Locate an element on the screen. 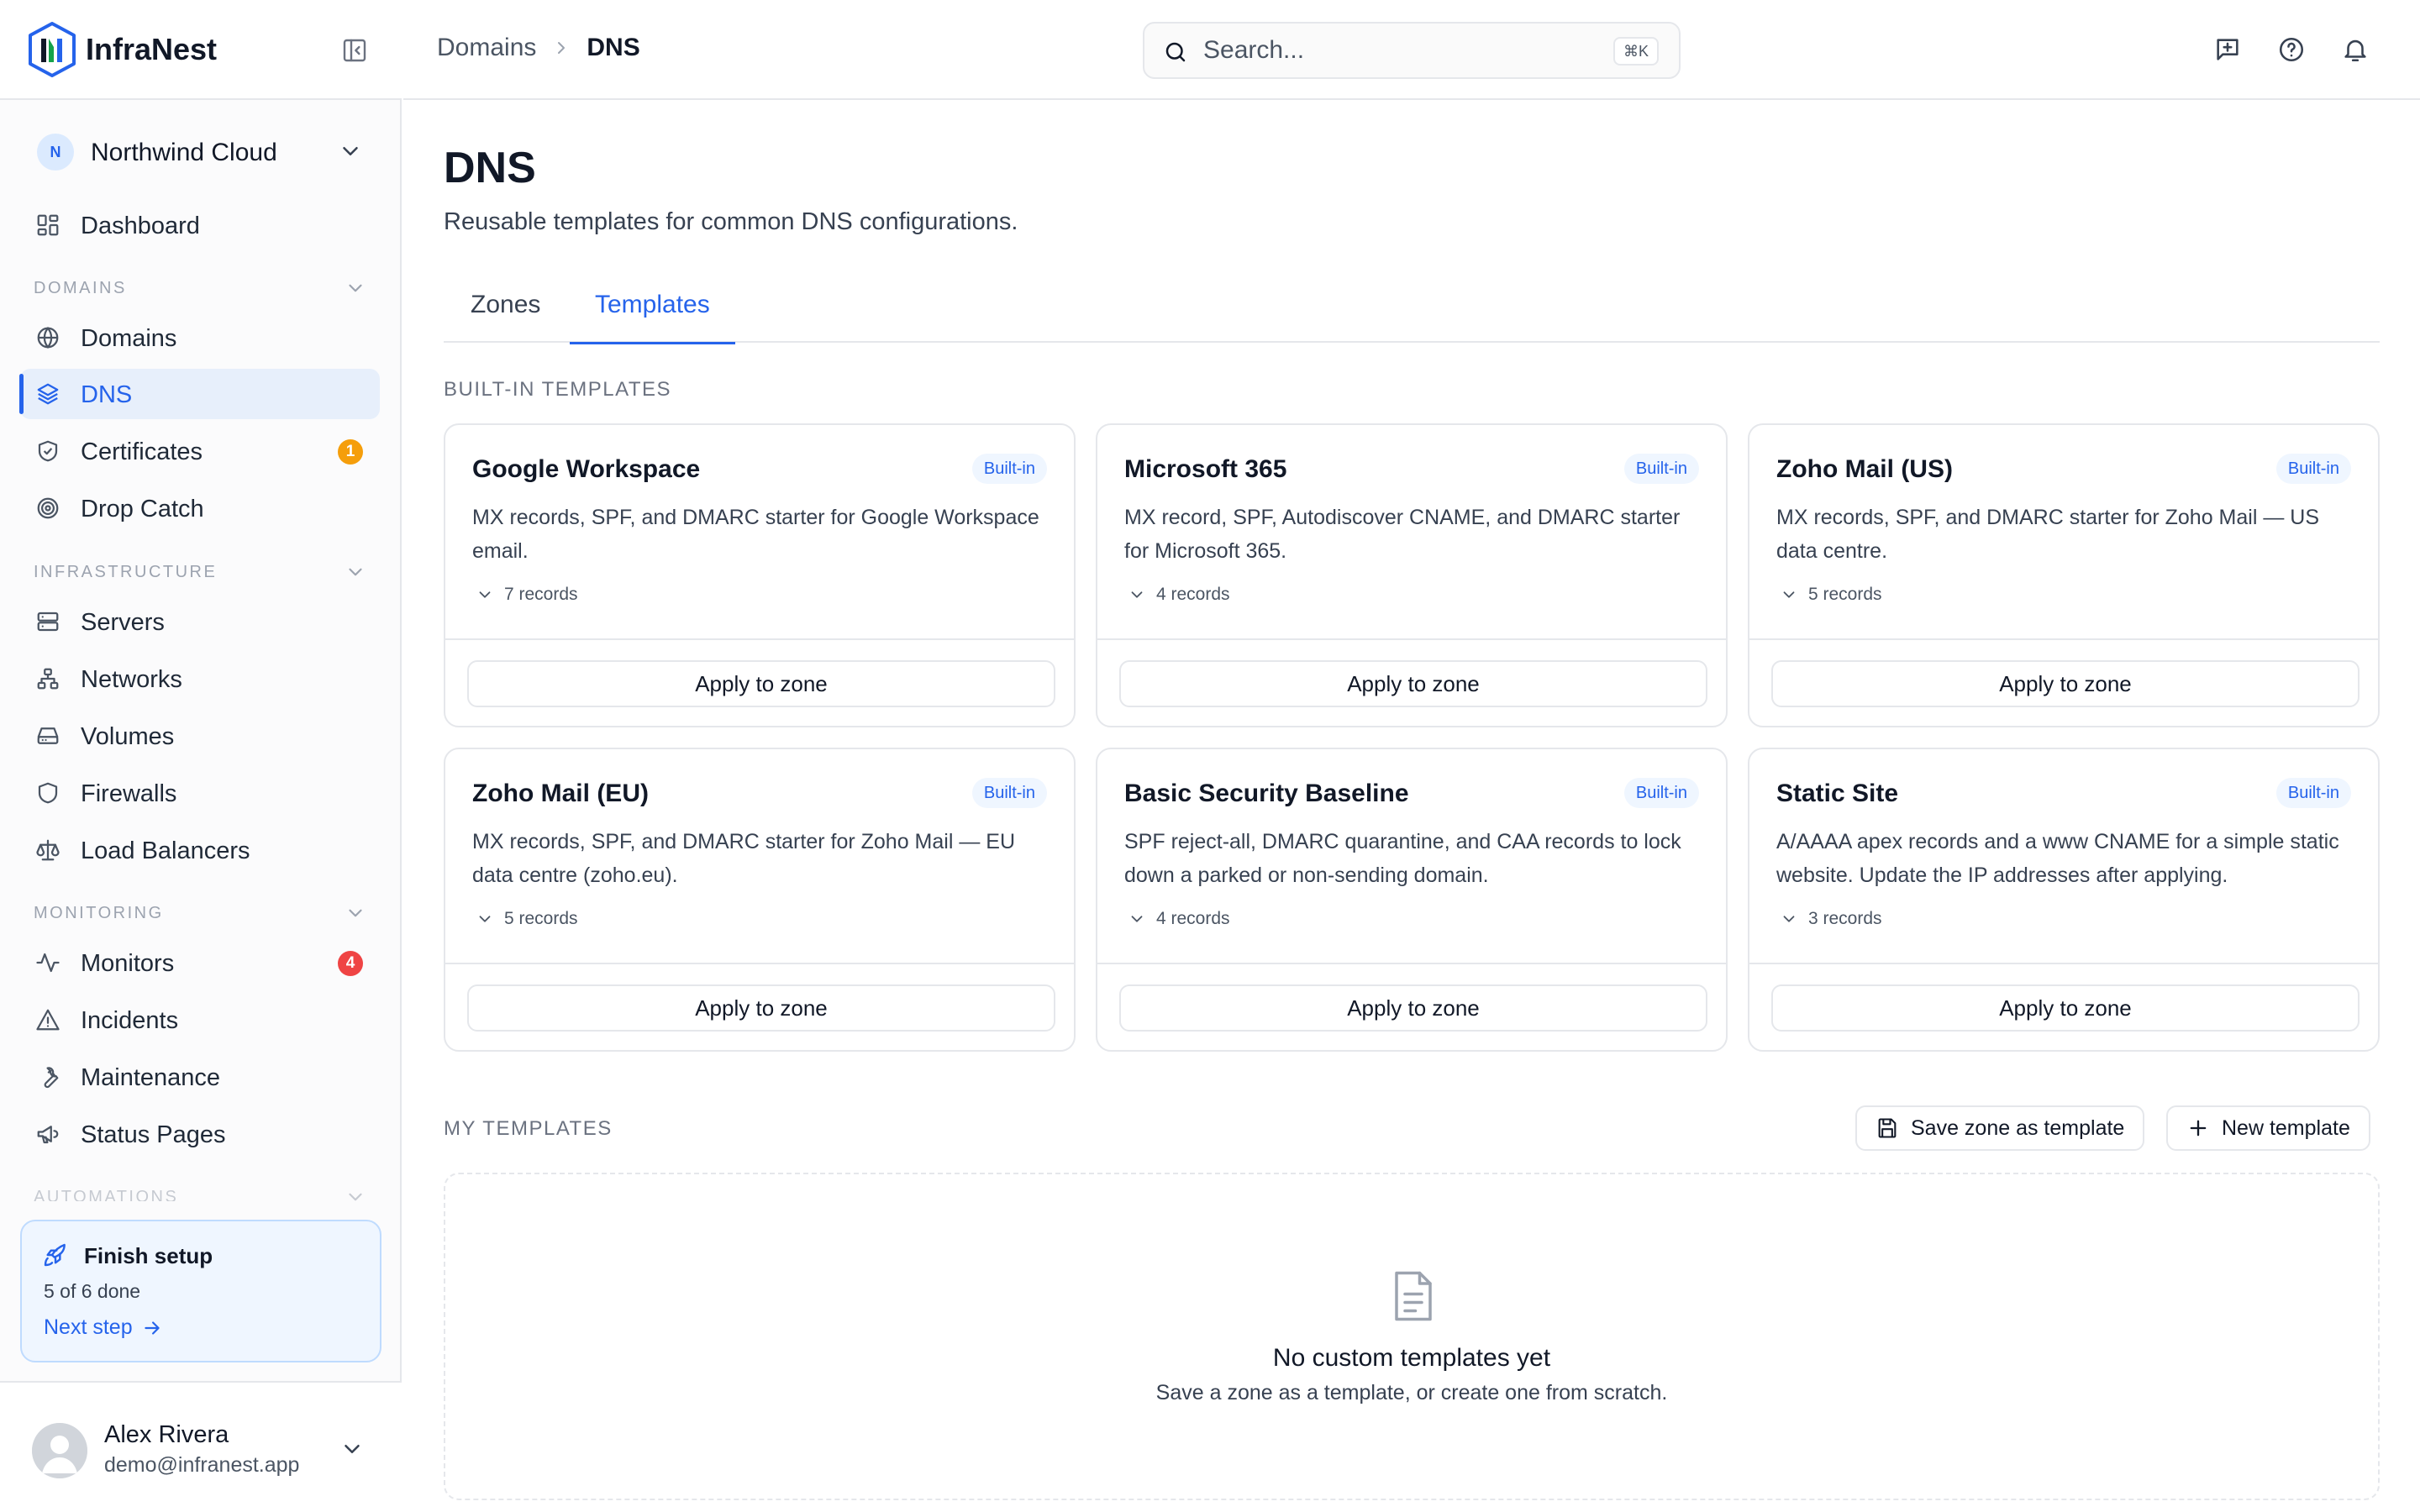 This screenshot has width=2420, height=1512. sidebar-item-domains: Domains is located at coordinates (200, 337).